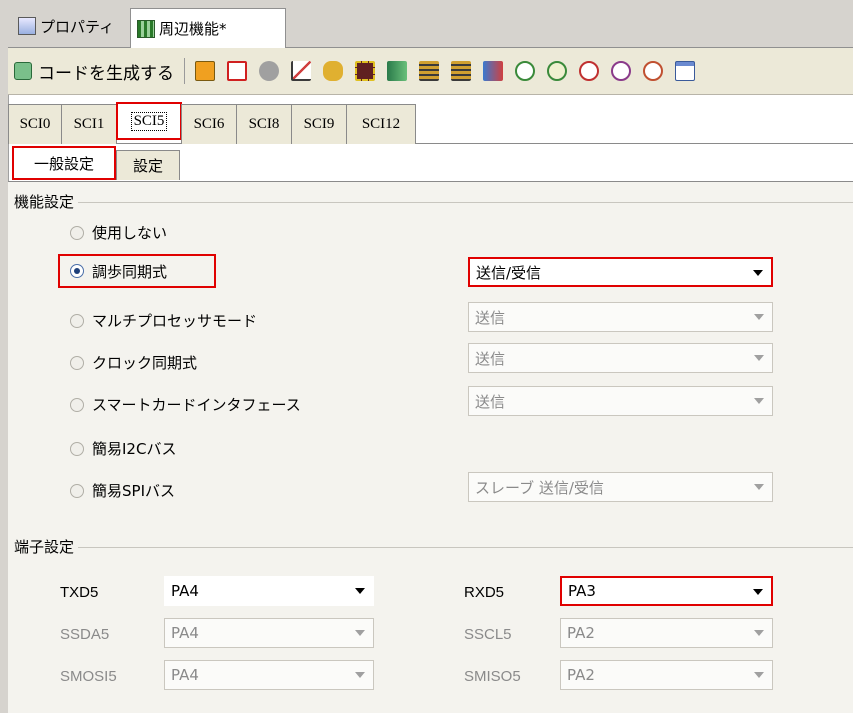 Image resolution: width=853 pixels, height=713 pixels. I want to click on tab-general-settings: 一般設定, so click(64, 163).